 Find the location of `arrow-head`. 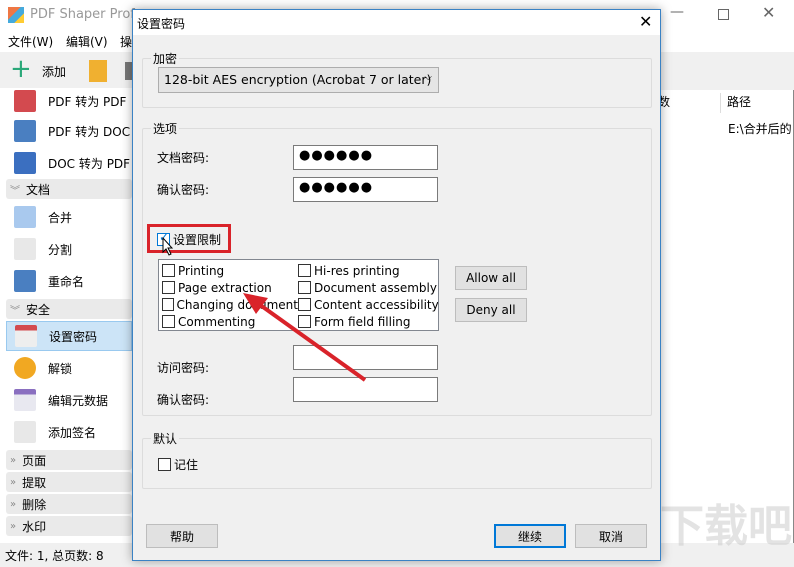

arrow-head is located at coordinates (255, 303).